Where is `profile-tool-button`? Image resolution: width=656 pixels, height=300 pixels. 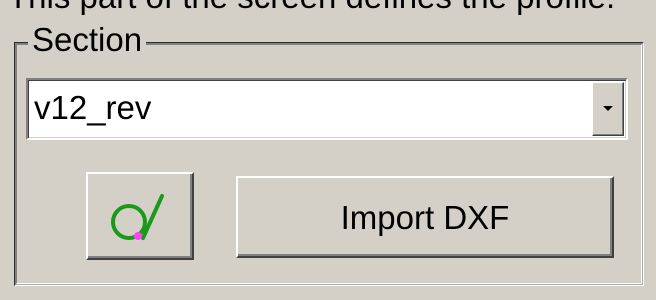
profile-tool-button is located at coordinates (140, 216).